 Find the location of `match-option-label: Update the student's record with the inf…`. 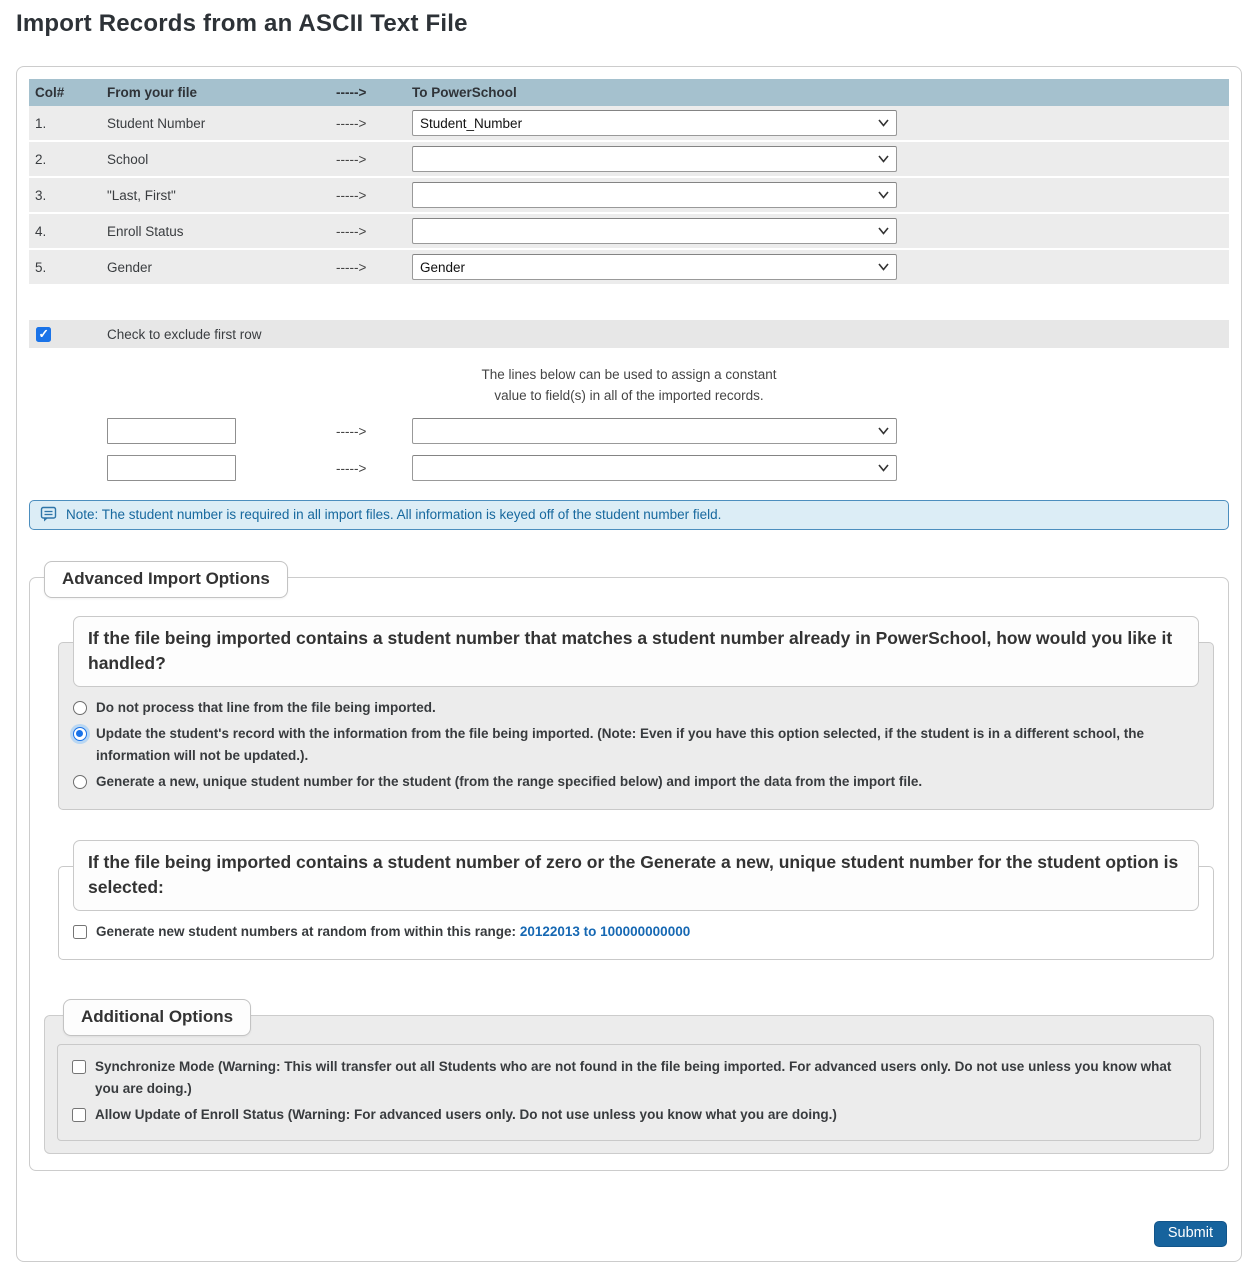

match-option-label: Update the student's record with the inf… is located at coordinates (620, 744).